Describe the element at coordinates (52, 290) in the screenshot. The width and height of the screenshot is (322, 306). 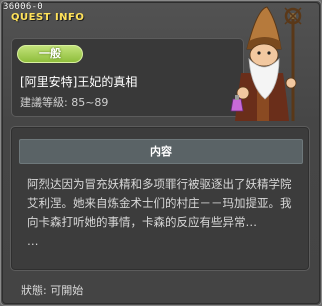
I see `quest-status: 狀態: 可開始` at that location.